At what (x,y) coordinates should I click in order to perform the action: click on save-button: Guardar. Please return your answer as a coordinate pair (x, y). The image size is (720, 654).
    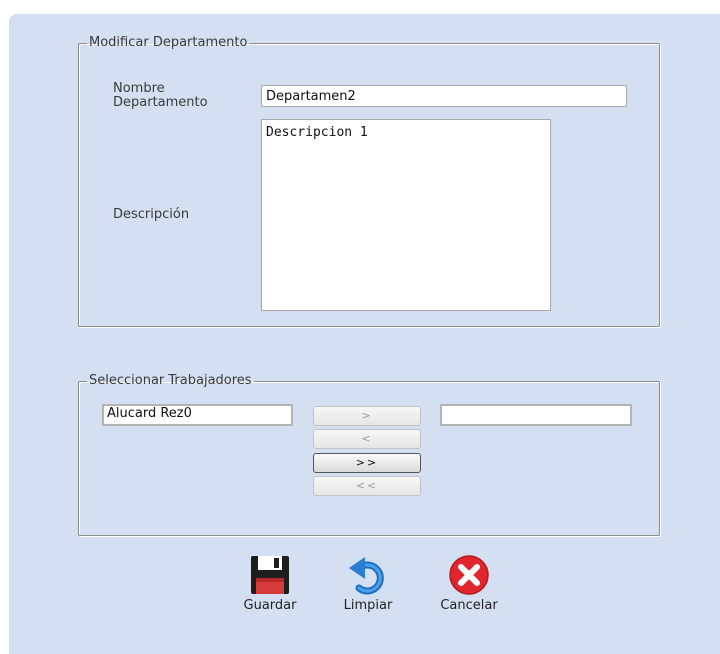
    Looking at the image, I should click on (270, 583).